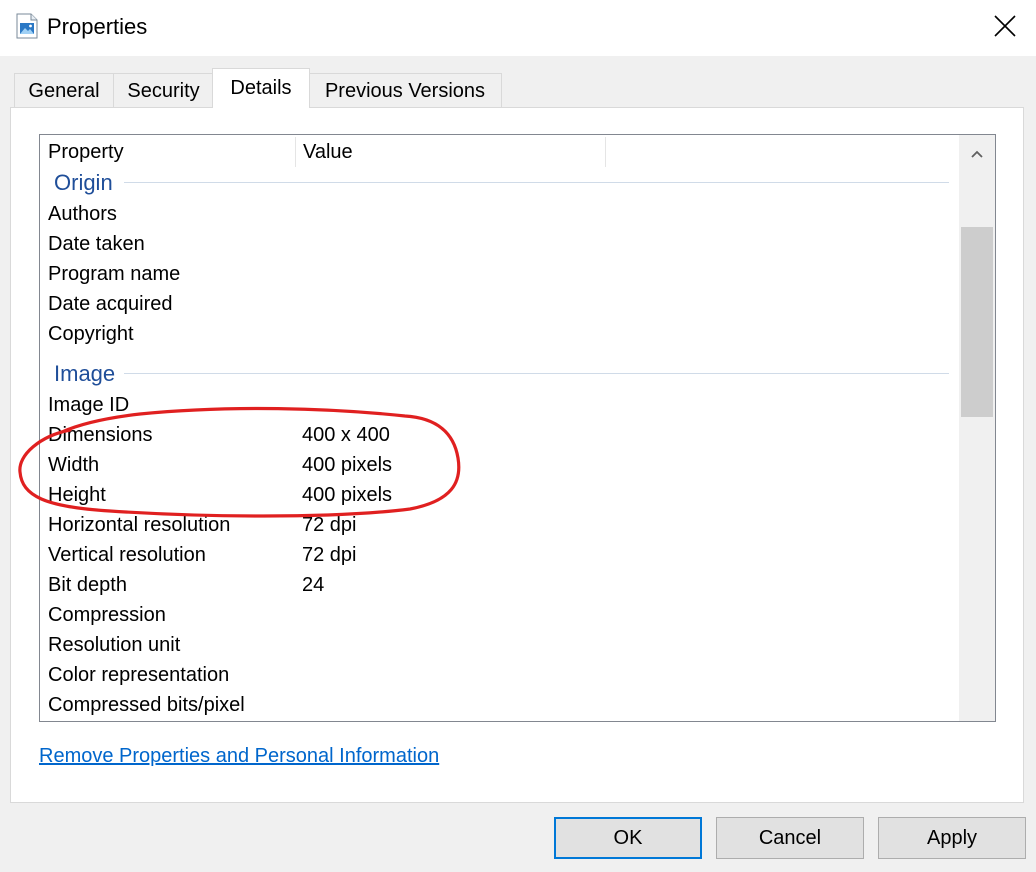  Describe the element at coordinates (518, 28) in the screenshot. I see `title-bar: Properties` at that location.